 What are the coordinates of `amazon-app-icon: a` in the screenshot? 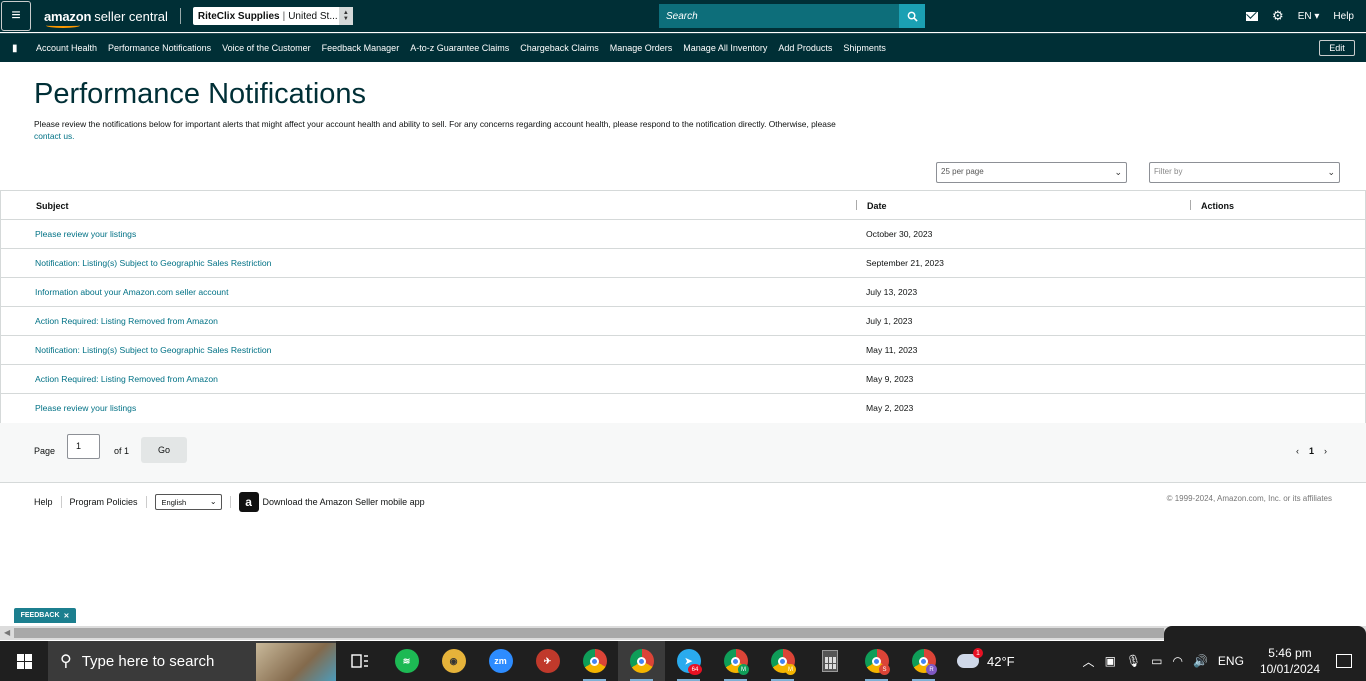 It's located at (248, 502).